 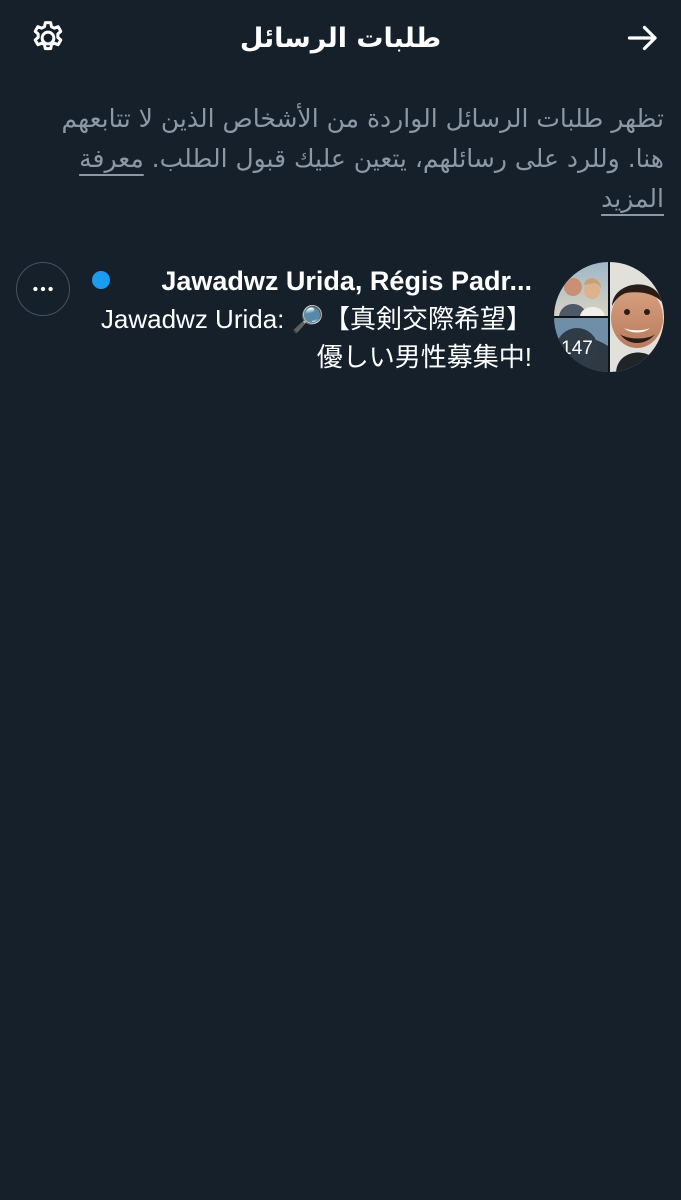 I want to click on message-preview: Jawadwz Urida: 🔎【真剣交際希望】優しい男性募集中!, so click(x=311, y=338).